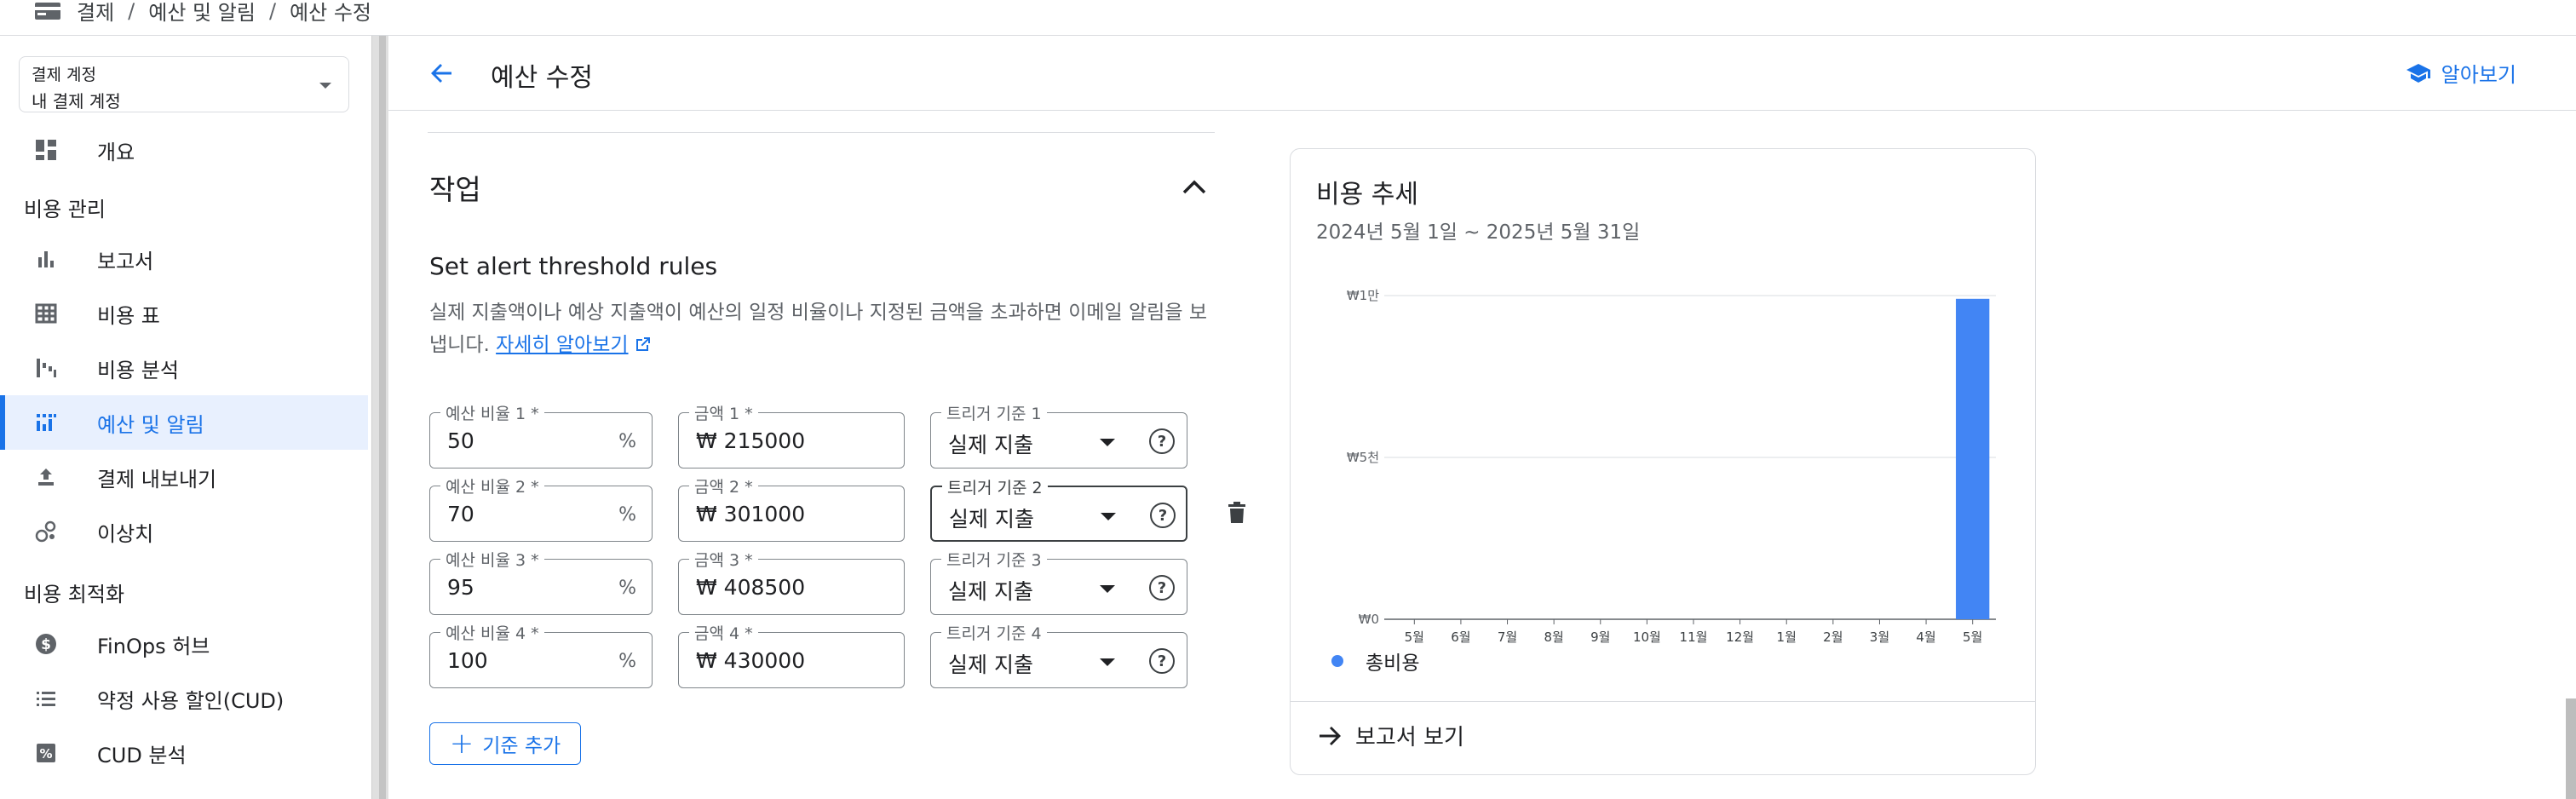  Describe the element at coordinates (1478, 232) in the screenshot. I see `card-date-range: 2024년 5월 1일 ~ 2025년 5월 31일` at that location.